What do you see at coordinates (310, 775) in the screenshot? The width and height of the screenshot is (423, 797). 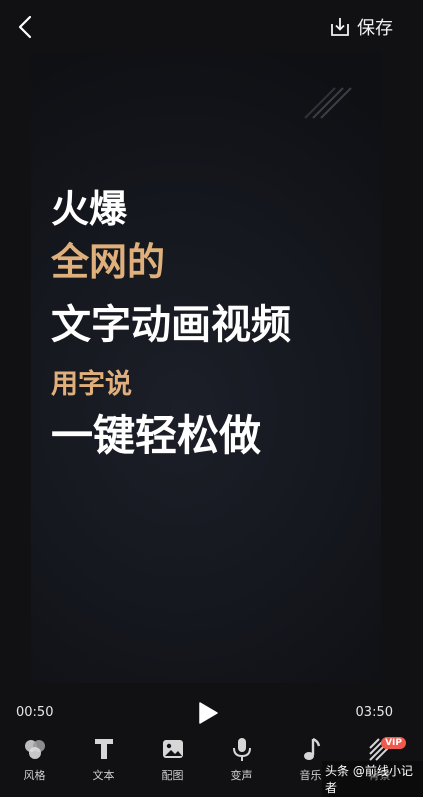 I see `tool-label: 音乐` at bounding box center [310, 775].